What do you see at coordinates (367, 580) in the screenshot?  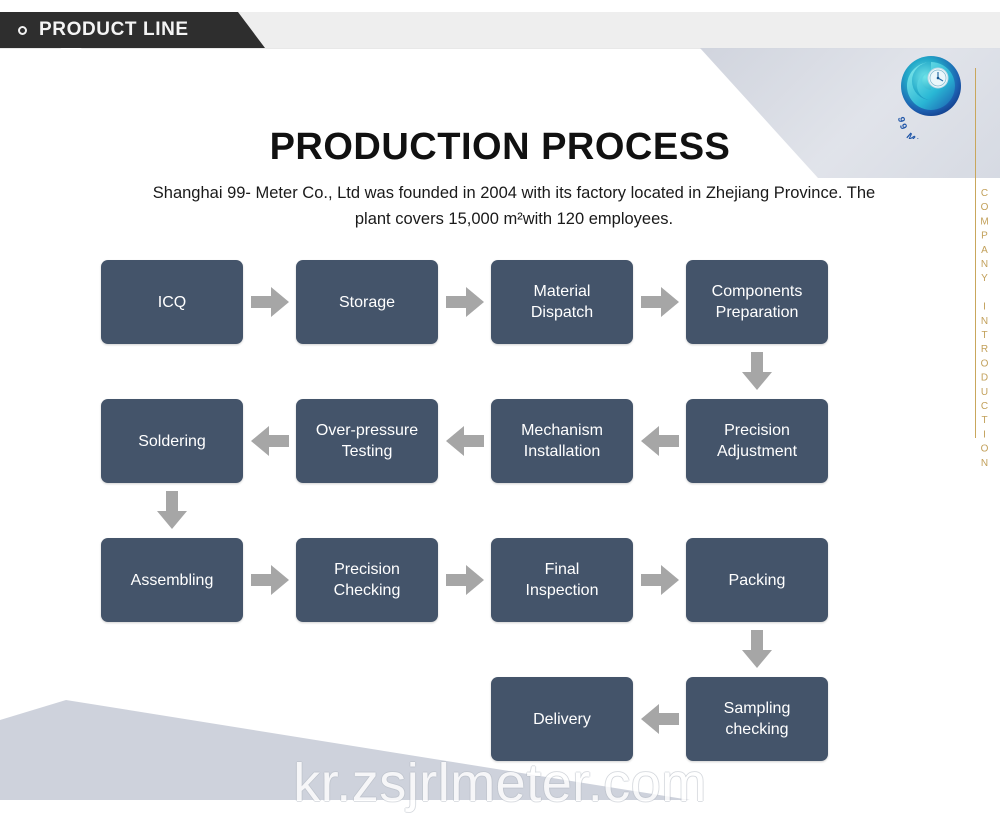 I see `flow-node-precision-checking: Precision Checking` at bounding box center [367, 580].